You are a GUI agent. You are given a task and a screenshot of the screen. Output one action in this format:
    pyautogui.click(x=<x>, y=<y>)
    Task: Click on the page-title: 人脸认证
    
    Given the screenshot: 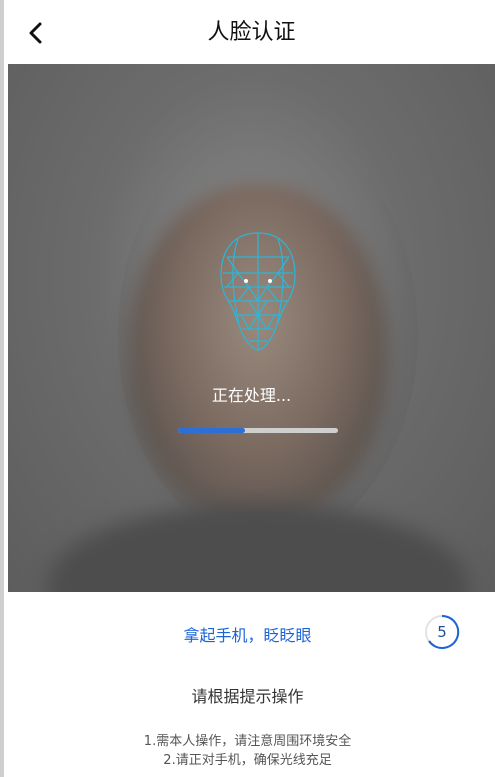 What is the action you would take?
    pyautogui.click(x=251, y=32)
    